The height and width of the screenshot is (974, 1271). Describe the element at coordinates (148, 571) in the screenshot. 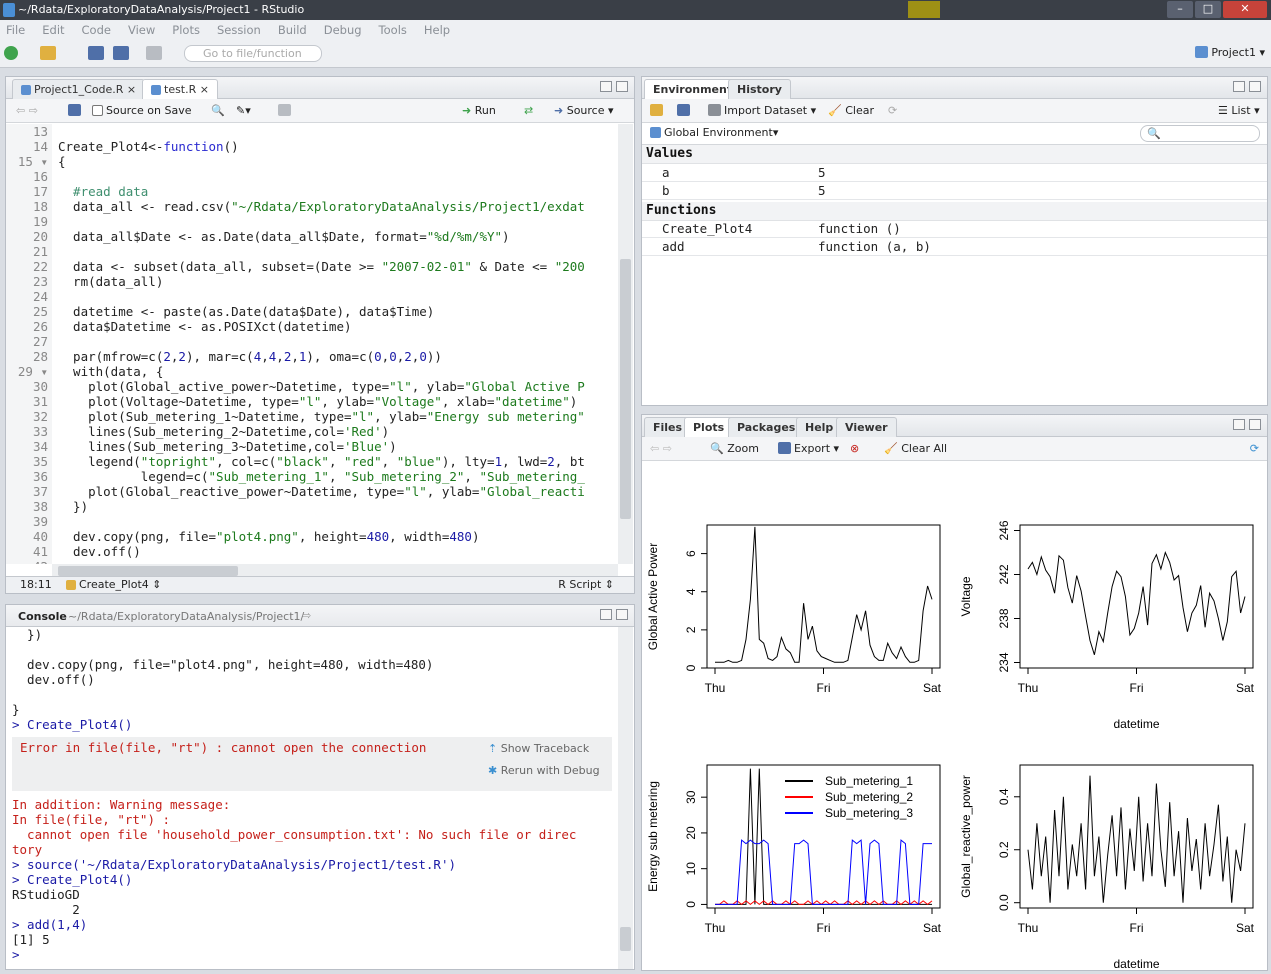

I see `hscroll-thumb` at that location.